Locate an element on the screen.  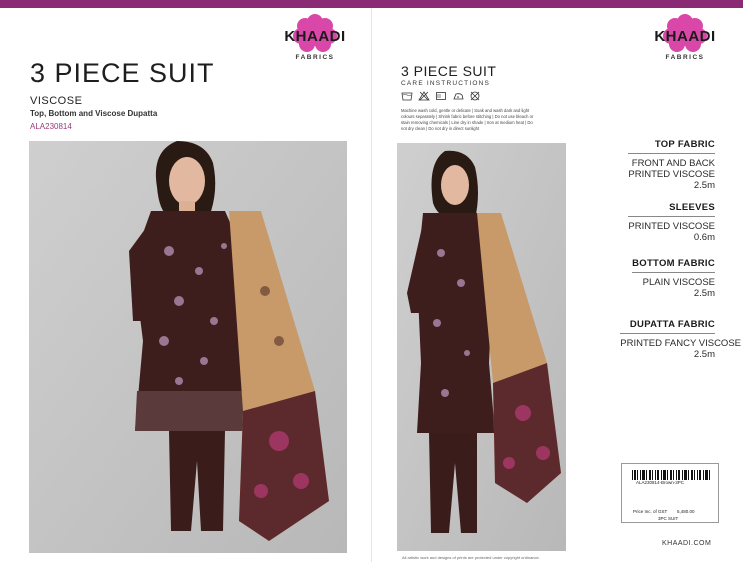
care-instructions-heading: CARE INSTRUCTIONS is located at coordinates (446, 83).